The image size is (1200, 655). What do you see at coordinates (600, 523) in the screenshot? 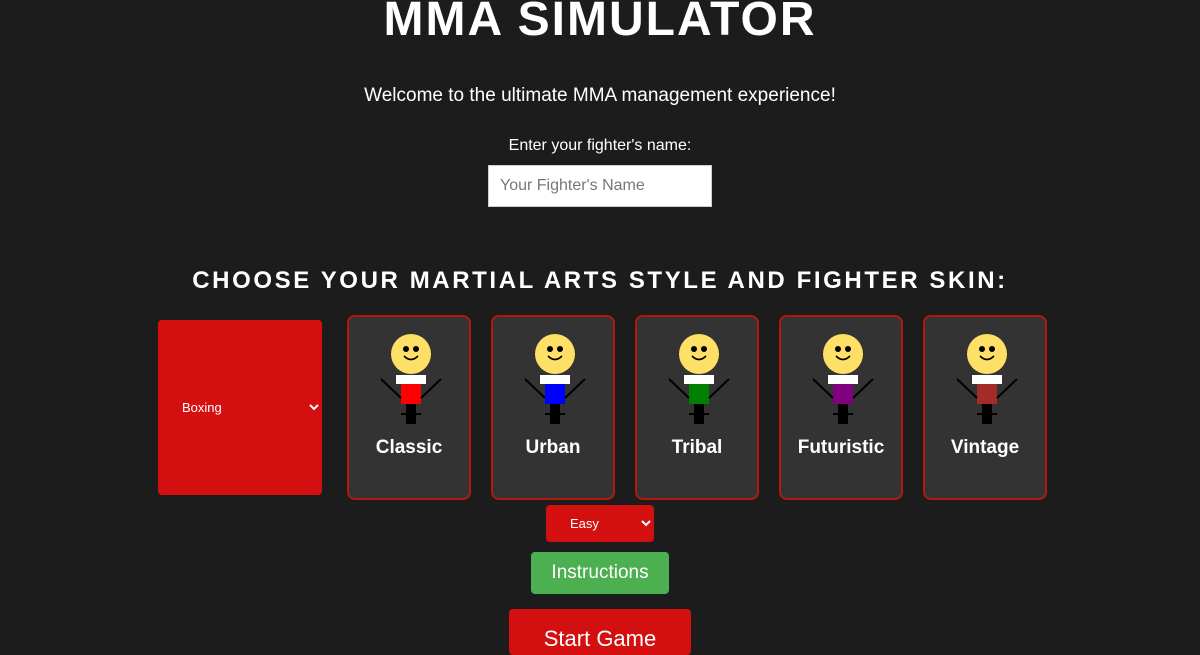
I see `difficulty-select: Easy` at bounding box center [600, 523].